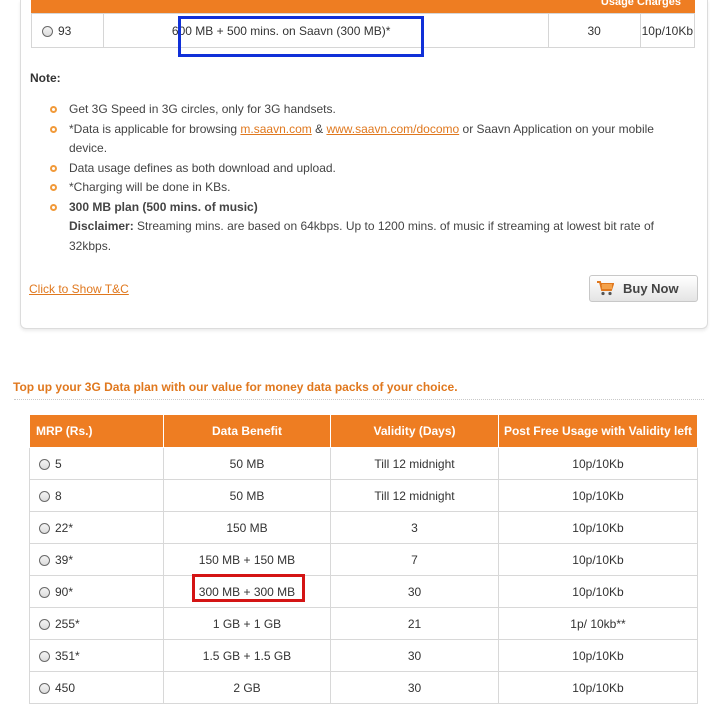 This screenshot has width=710, height=704. Describe the element at coordinates (65, 687) in the screenshot. I see `mrp-value: 450` at that location.